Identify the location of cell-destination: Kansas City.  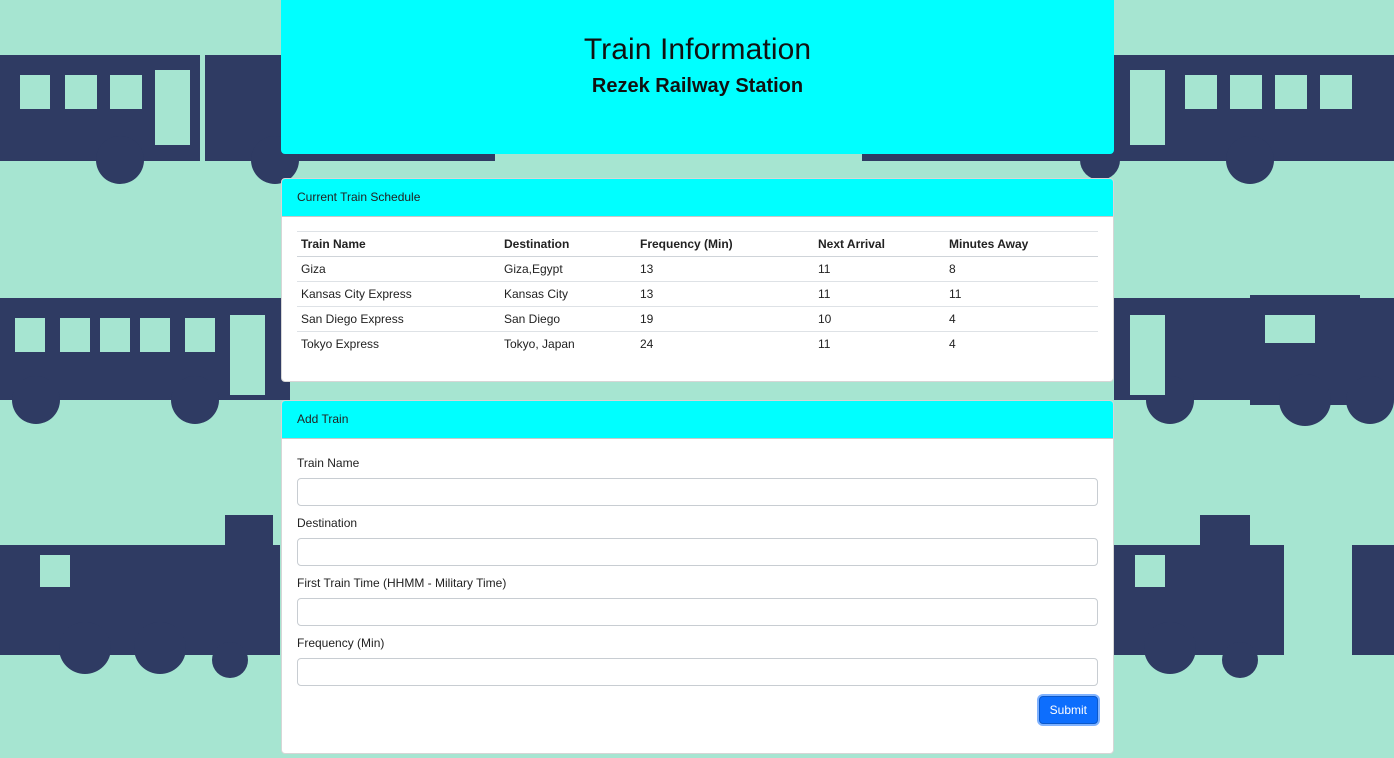
(568, 294).